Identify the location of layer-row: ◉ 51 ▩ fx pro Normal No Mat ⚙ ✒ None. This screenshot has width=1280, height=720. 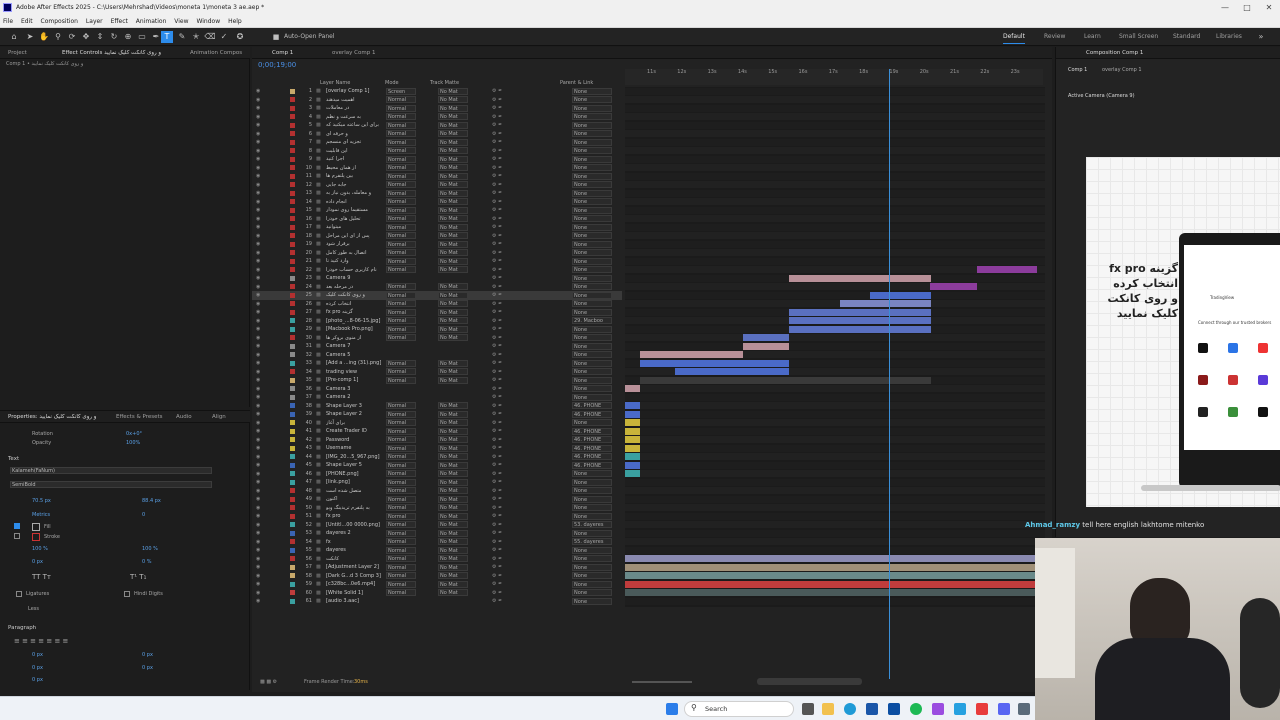
(437, 516).